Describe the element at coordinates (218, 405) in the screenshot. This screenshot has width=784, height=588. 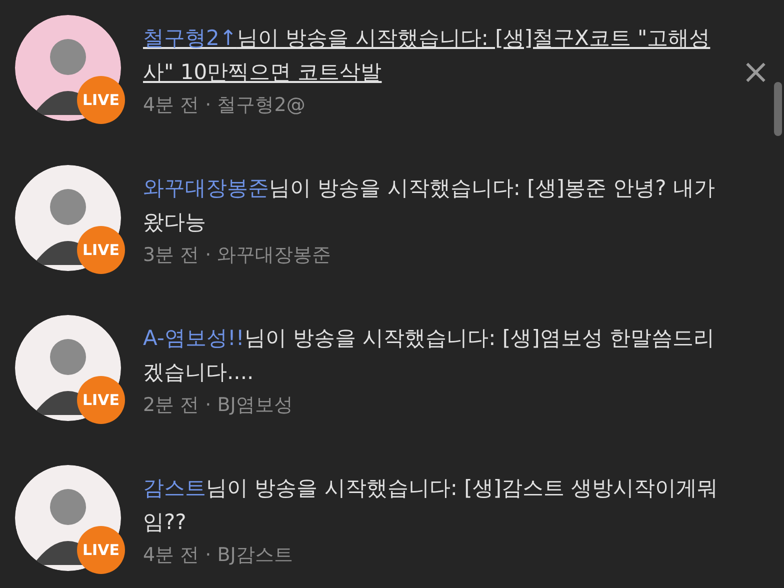
I see `notification-meta: 2분 전 · BJ염보성` at that location.